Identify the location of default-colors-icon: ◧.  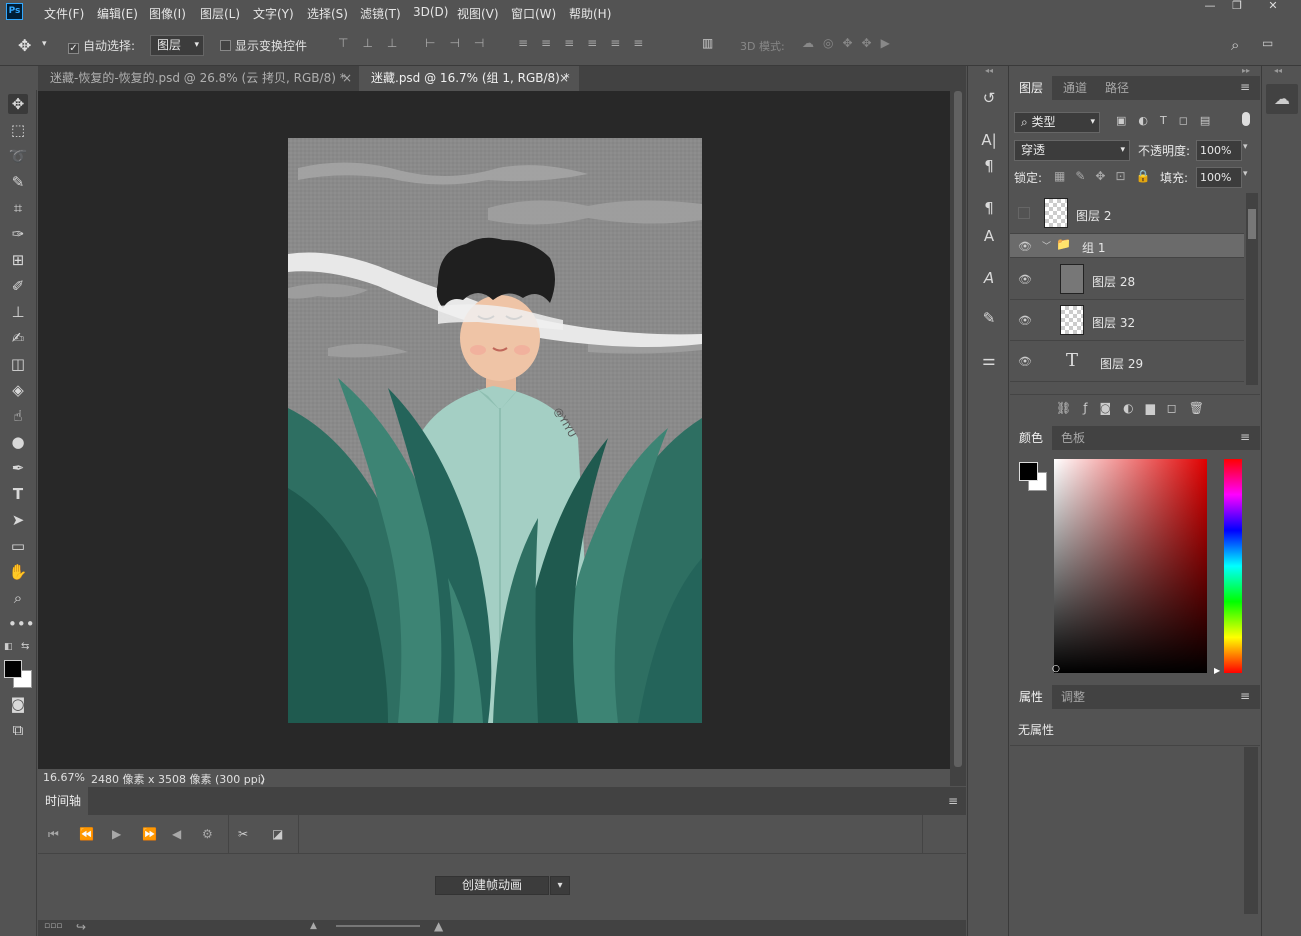
(8, 647).